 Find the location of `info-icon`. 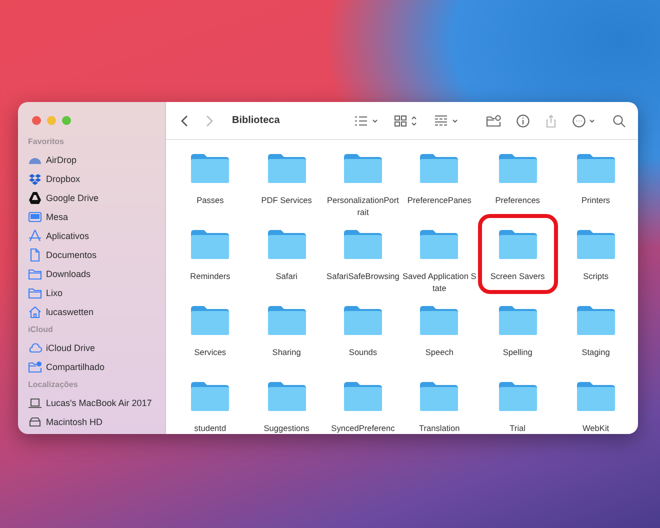

info-icon is located at coordinates (523, 121).